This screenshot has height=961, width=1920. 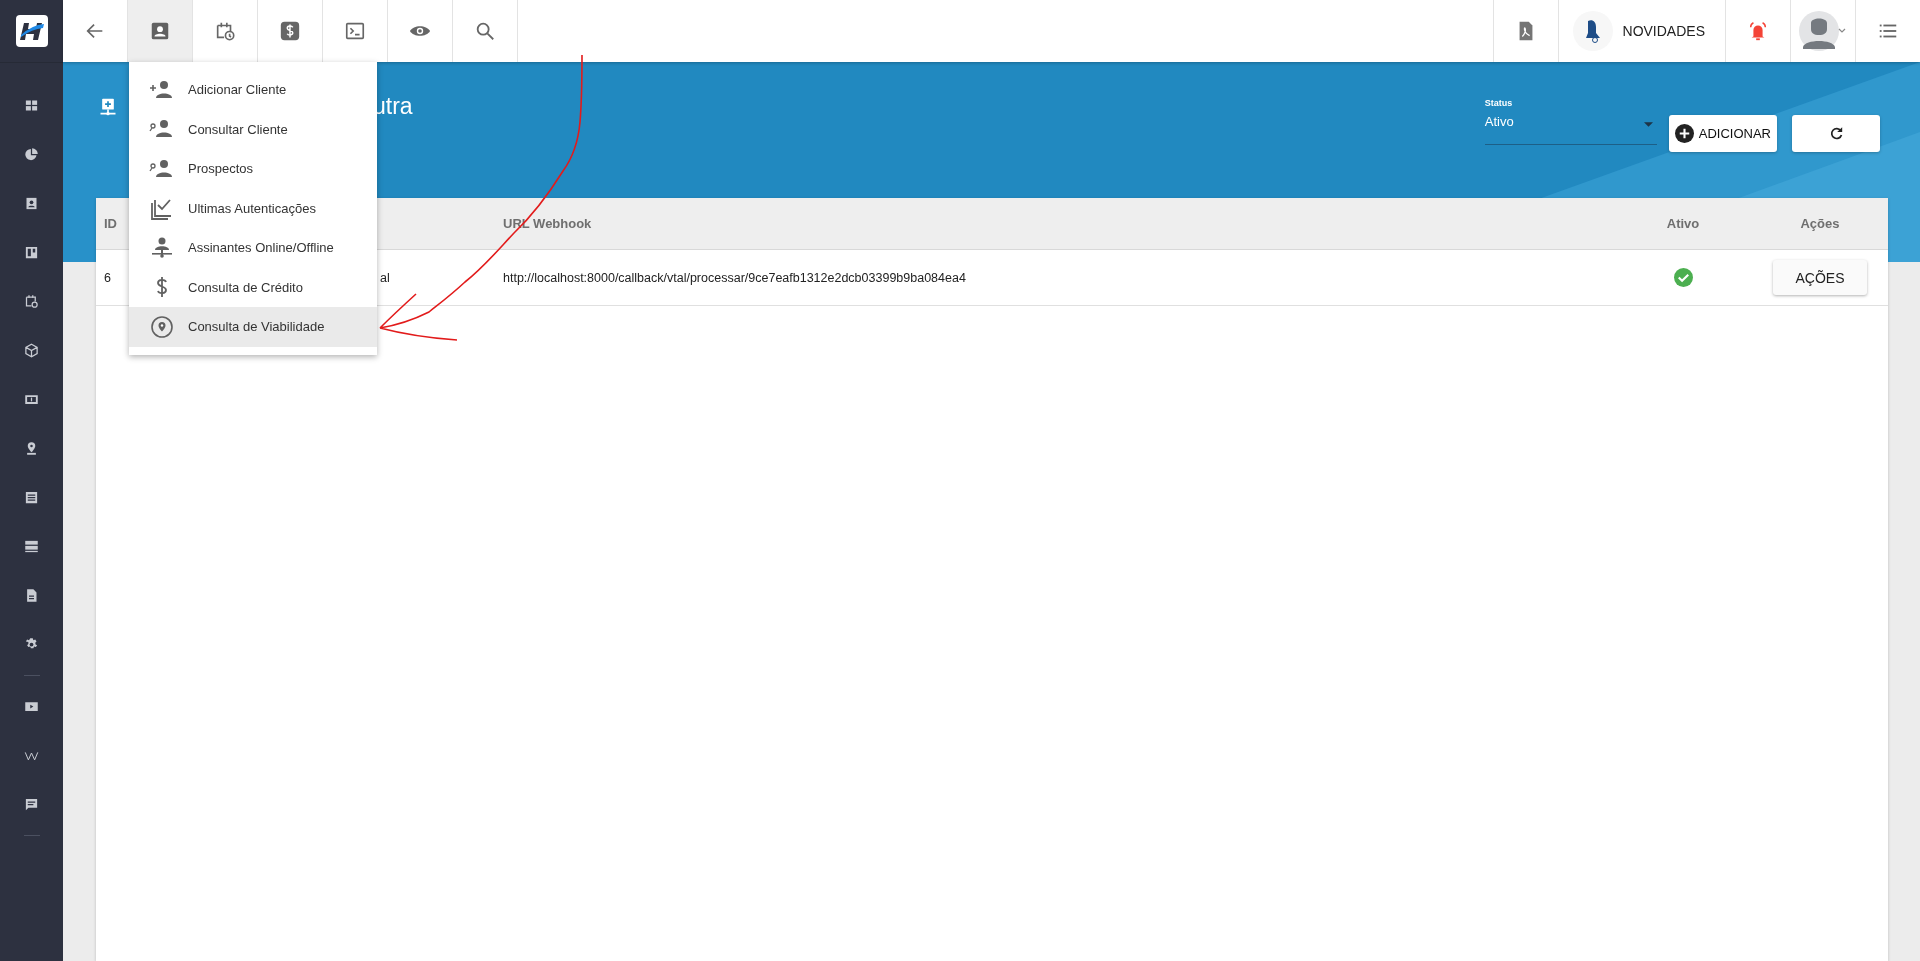 What do you see at coordinates (31, 804) in the screenshot?
I see `sidebar-chat-icon` at bounding box center [31, 804].